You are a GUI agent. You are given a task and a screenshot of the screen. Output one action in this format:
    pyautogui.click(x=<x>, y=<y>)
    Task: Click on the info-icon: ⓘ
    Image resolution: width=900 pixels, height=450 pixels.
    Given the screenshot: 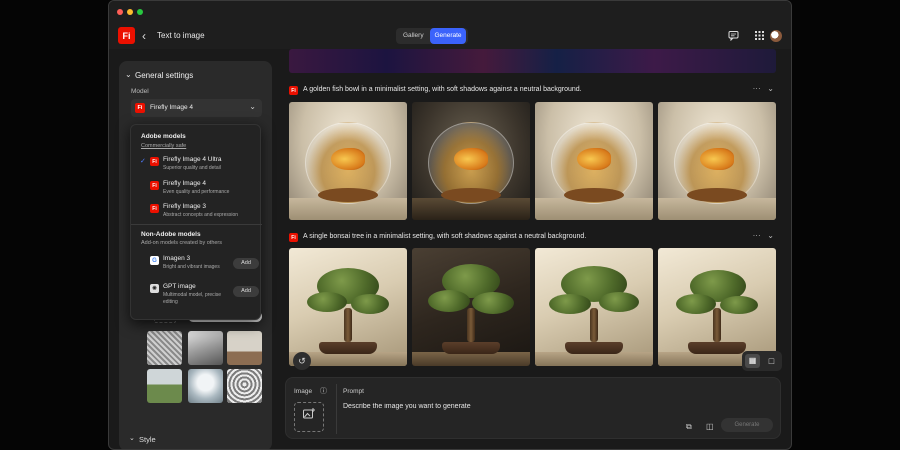 What is the action you would take?
    pyautogui.click(x=323, y=391)
    